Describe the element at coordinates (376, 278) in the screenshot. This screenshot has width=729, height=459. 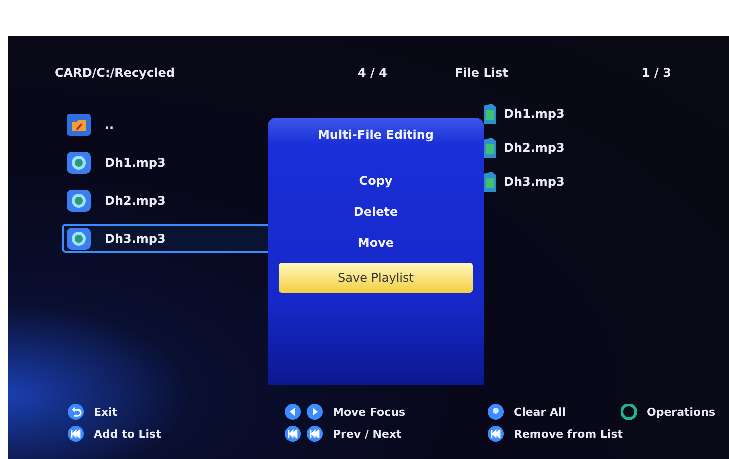
I see `menu-item: Save Playlist` at that location.